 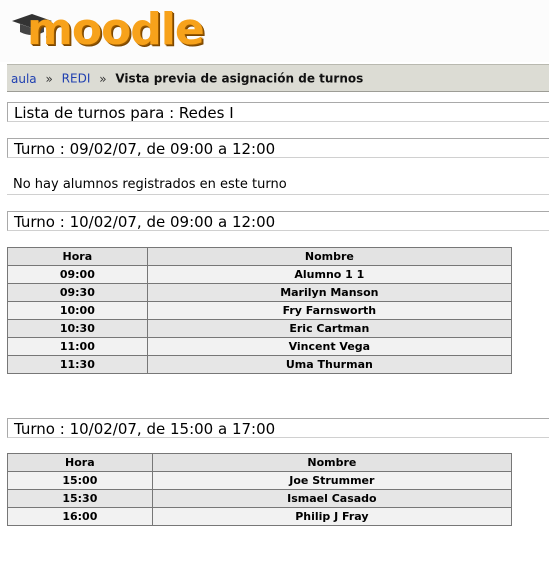 I want to click on table-row: 11:30 Uma Thurman, so click(x=260, y=364).